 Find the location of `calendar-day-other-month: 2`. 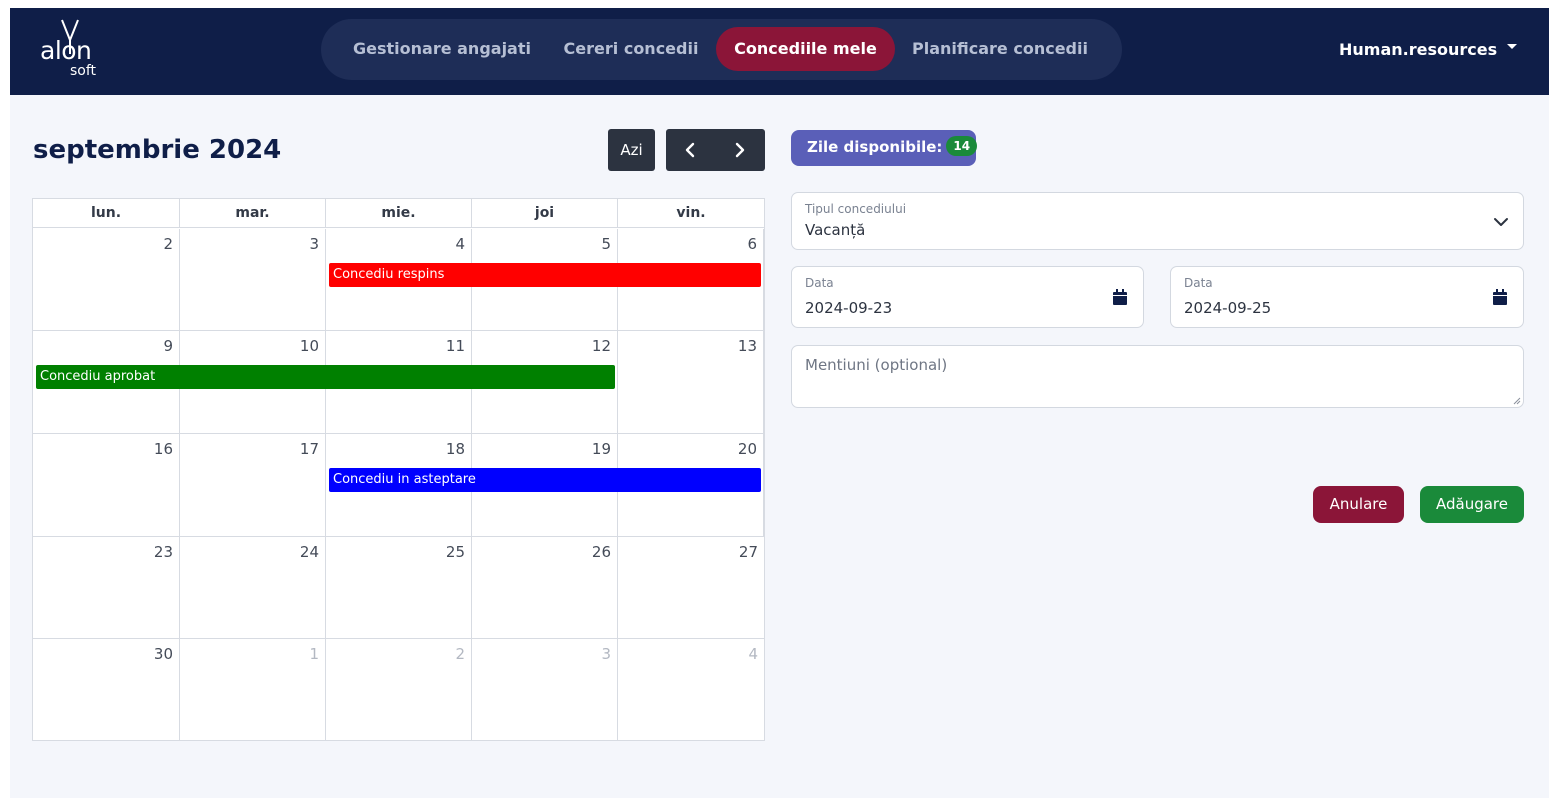

calendar-day-other-month: 2 is located at coordinates (399, 689).